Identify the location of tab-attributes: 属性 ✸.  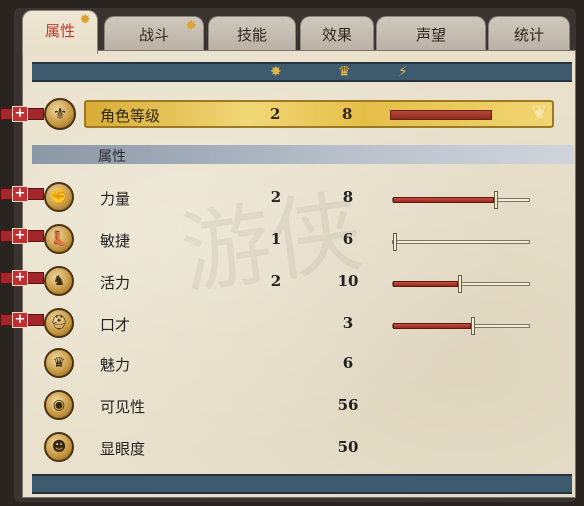
(60, 32).